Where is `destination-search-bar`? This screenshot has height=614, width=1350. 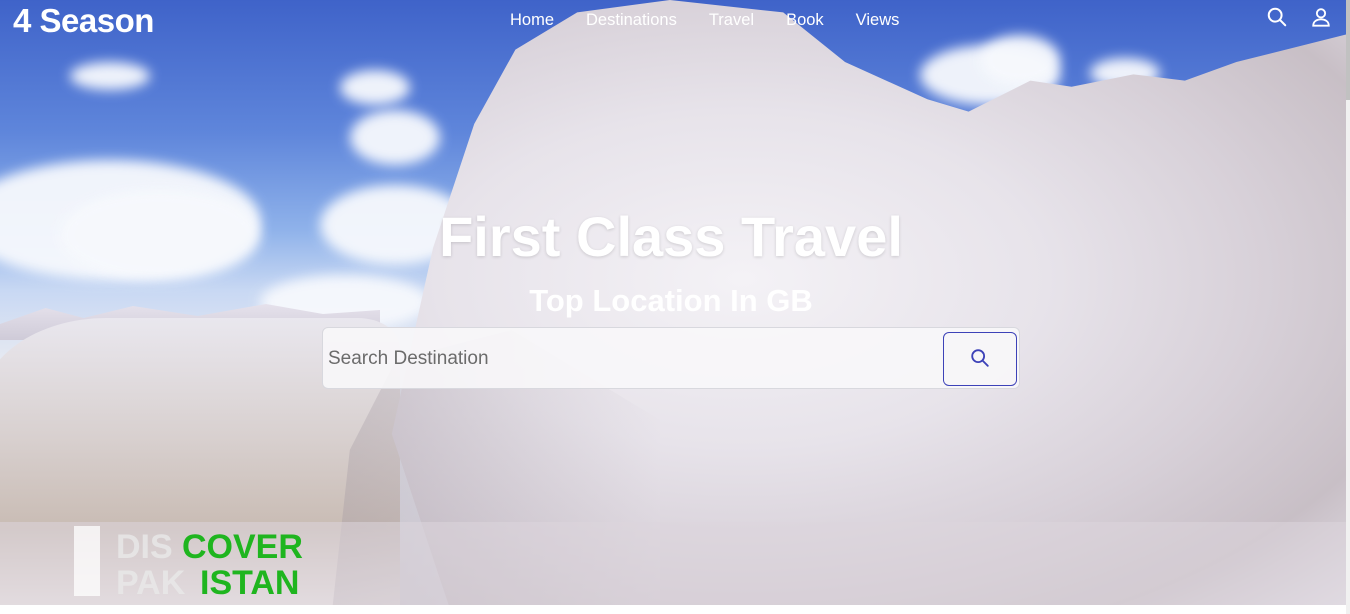
destination-search-bar is located at coordinates (671, 358).